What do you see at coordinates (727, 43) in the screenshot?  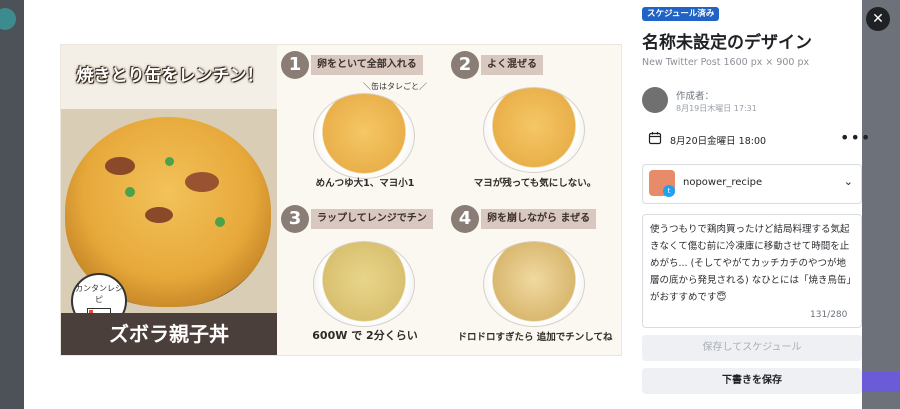 I see `design-title: 名称未設定のデザイン` at bounding box center [727, 43].